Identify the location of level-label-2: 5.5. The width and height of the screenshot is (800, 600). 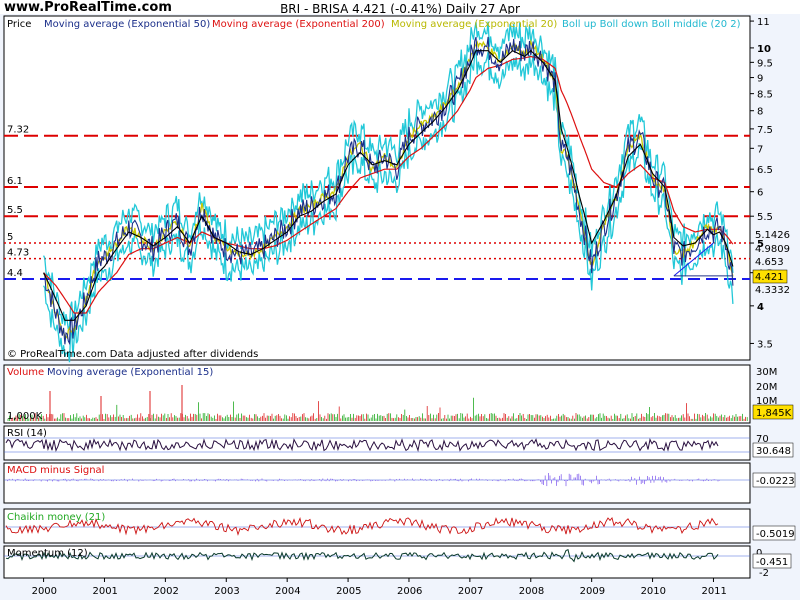
(15, 210).